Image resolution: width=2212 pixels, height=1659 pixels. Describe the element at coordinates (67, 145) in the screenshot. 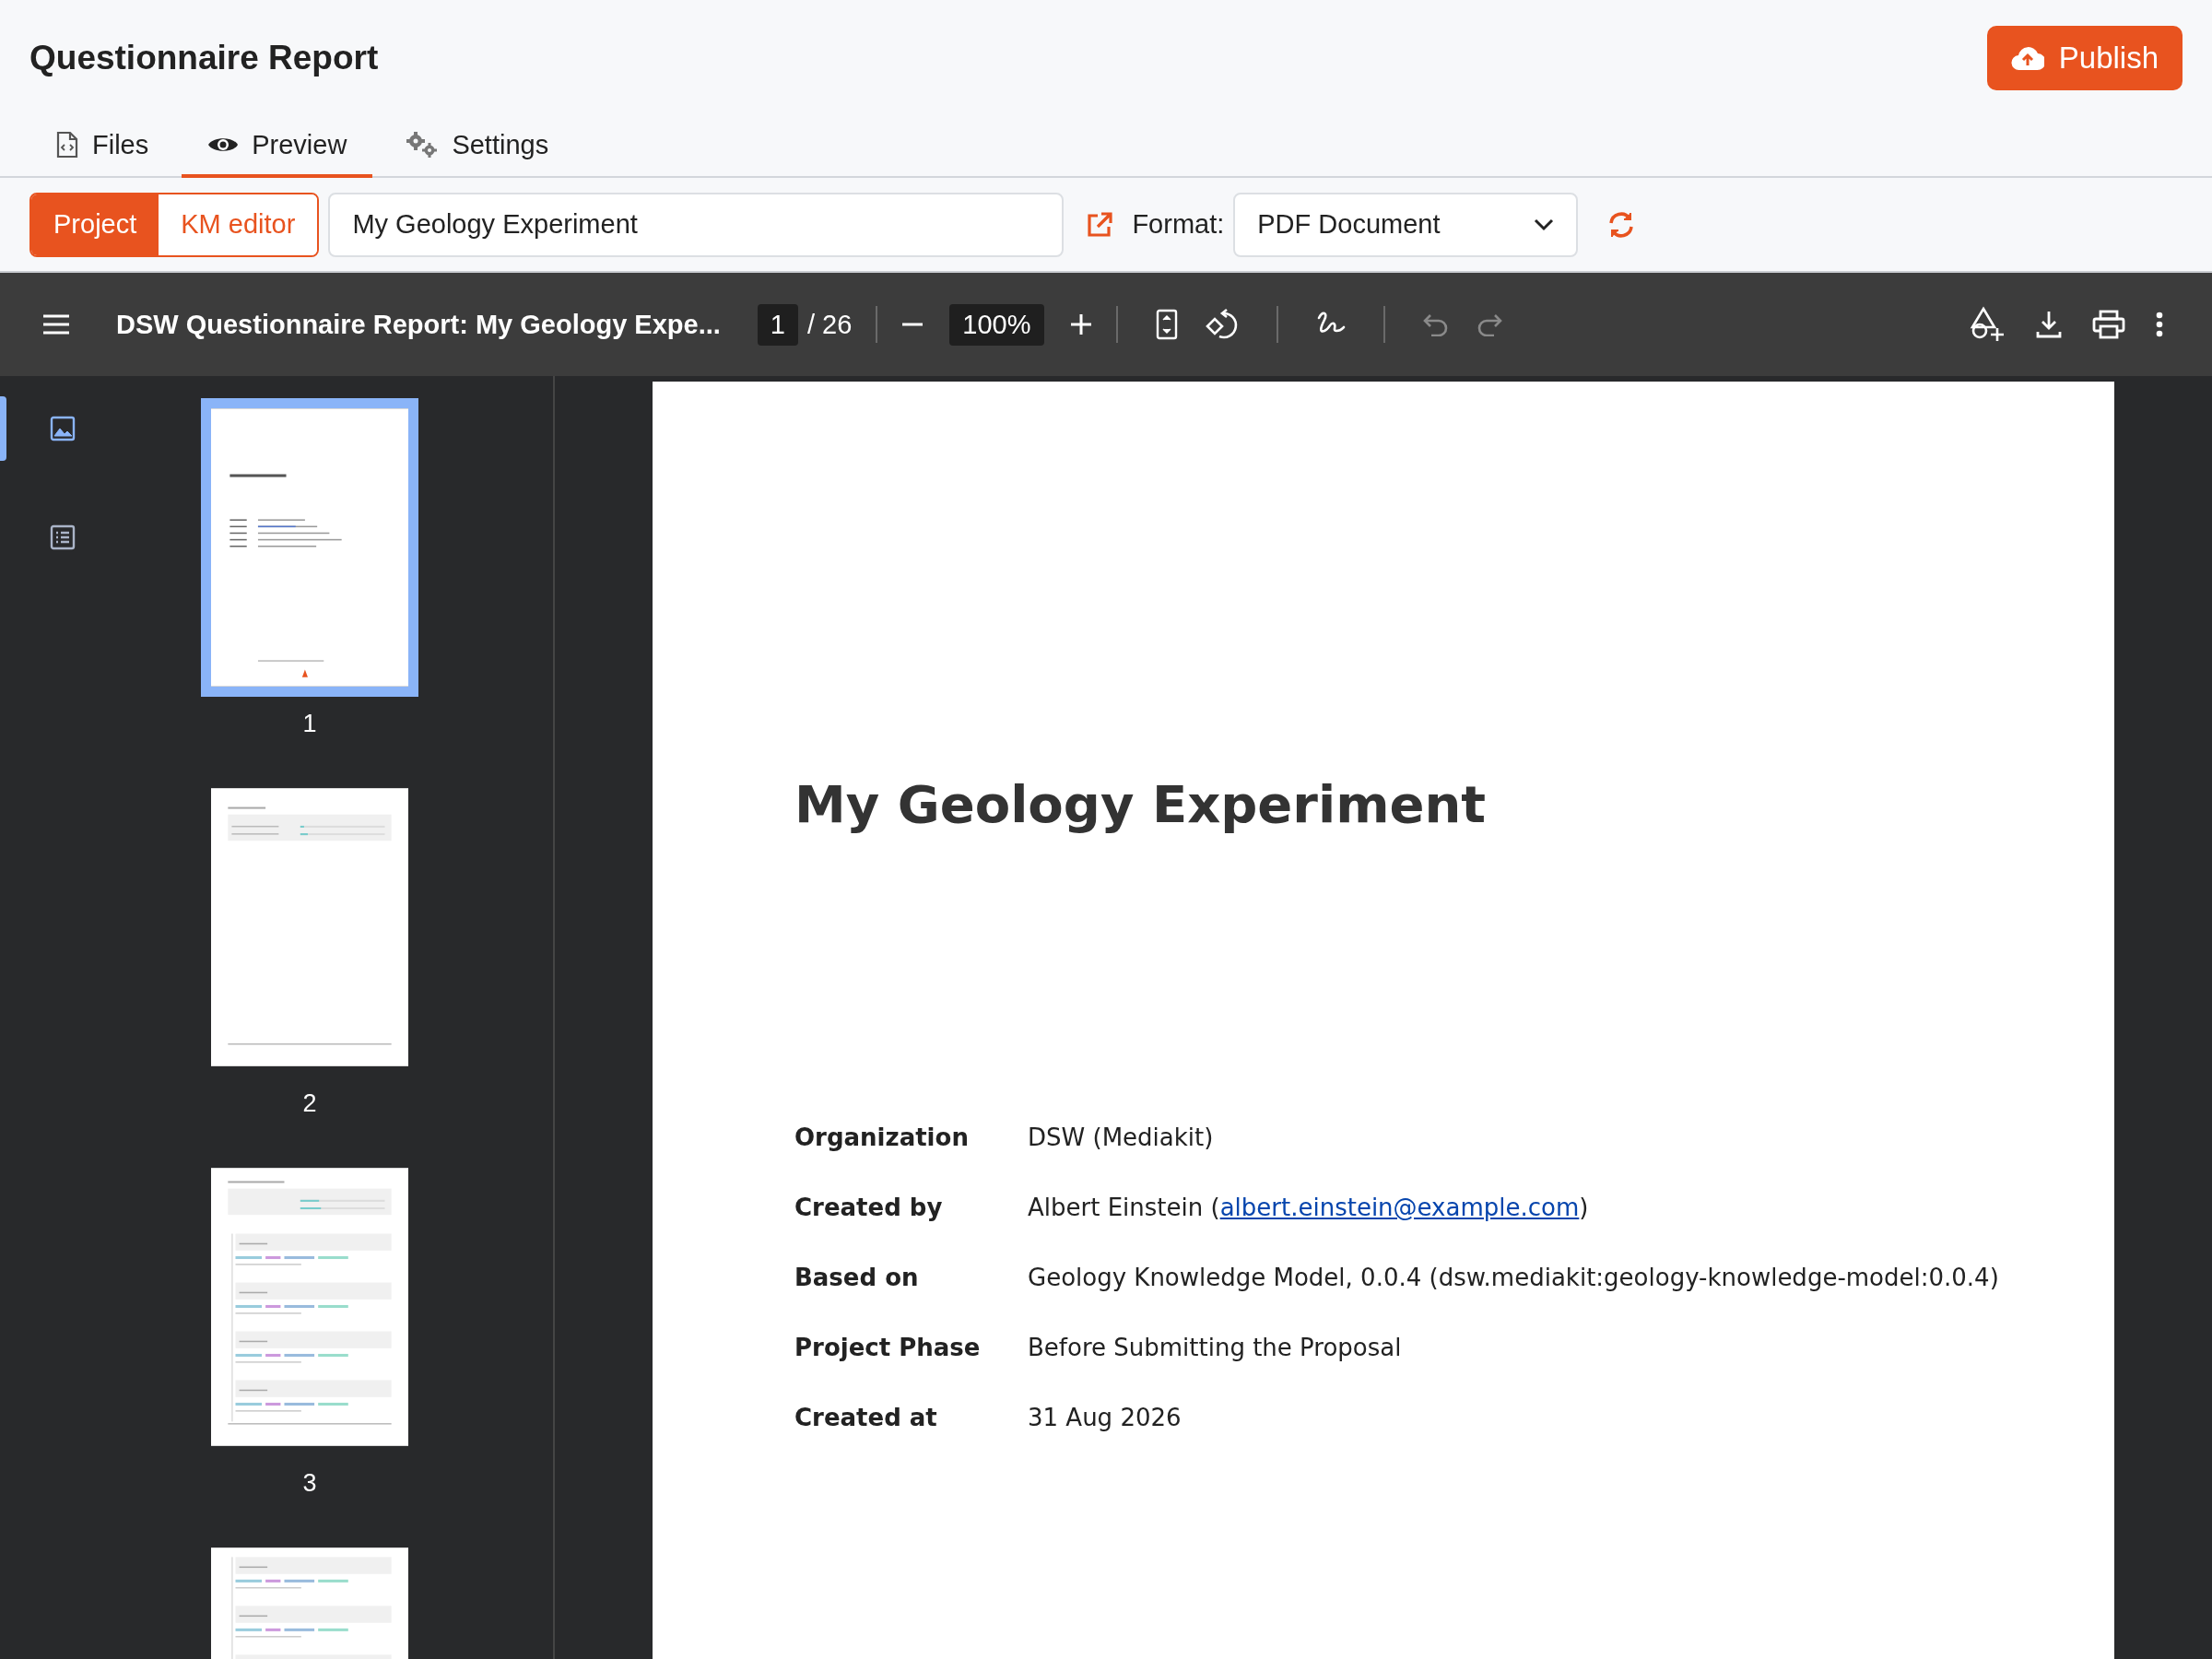

I see `file-code-icon` at that location.